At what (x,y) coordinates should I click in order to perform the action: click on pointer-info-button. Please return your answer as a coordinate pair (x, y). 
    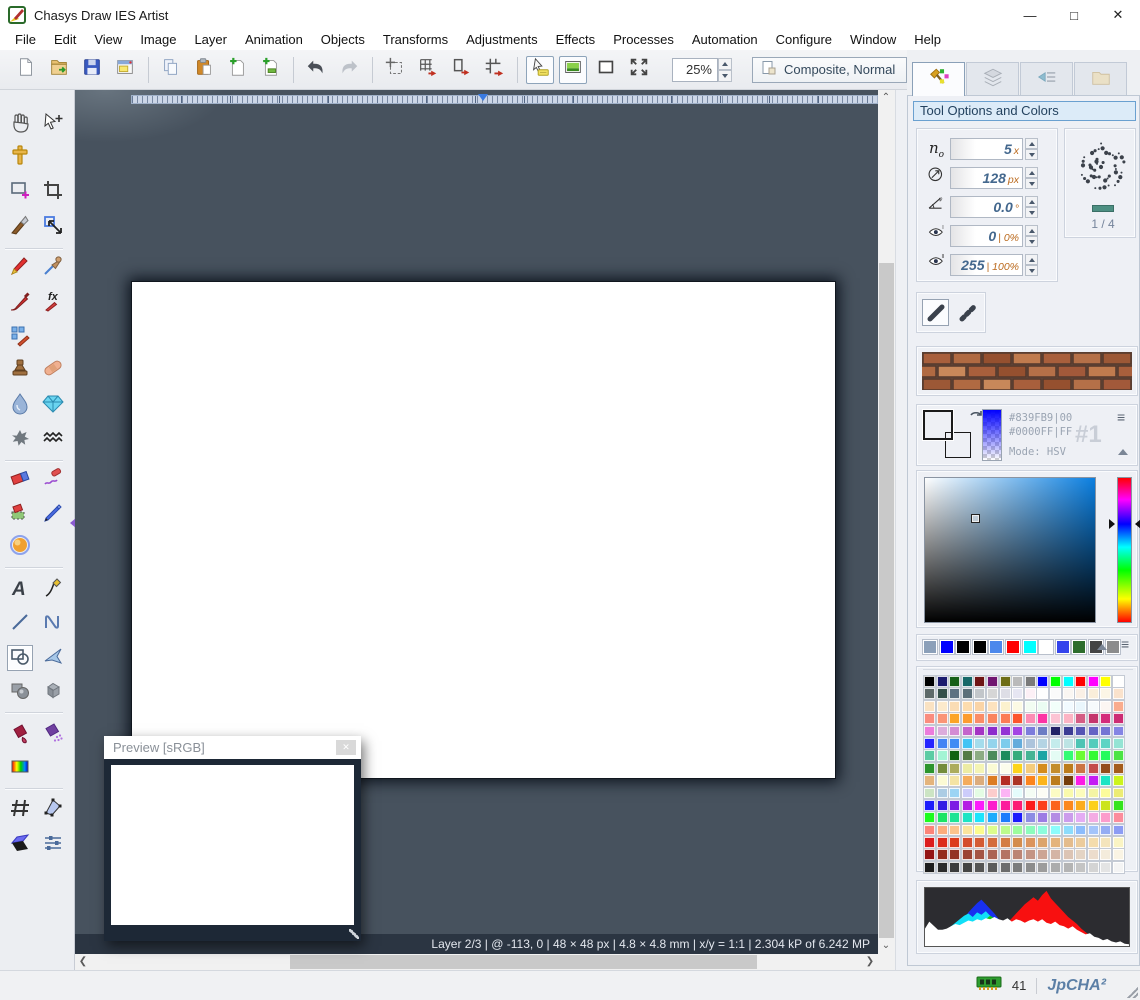
    Looking at the image, I should click on (540, 69).